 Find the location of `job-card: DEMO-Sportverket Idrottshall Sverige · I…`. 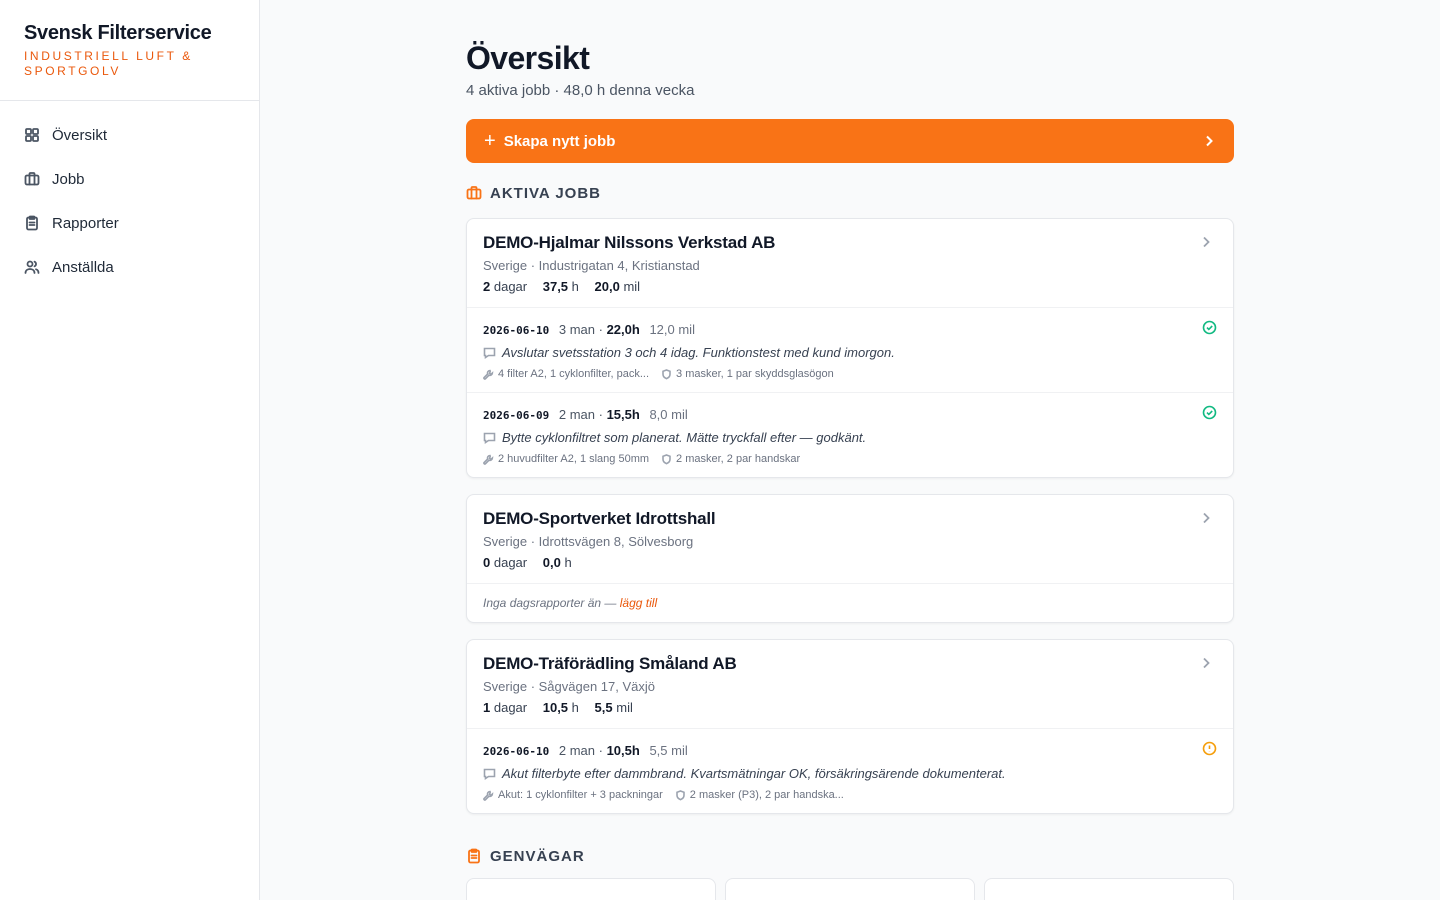

job-card: DEMO-Sportverket Idrottshall Sverige · I… is located at coordinates (850, 558).